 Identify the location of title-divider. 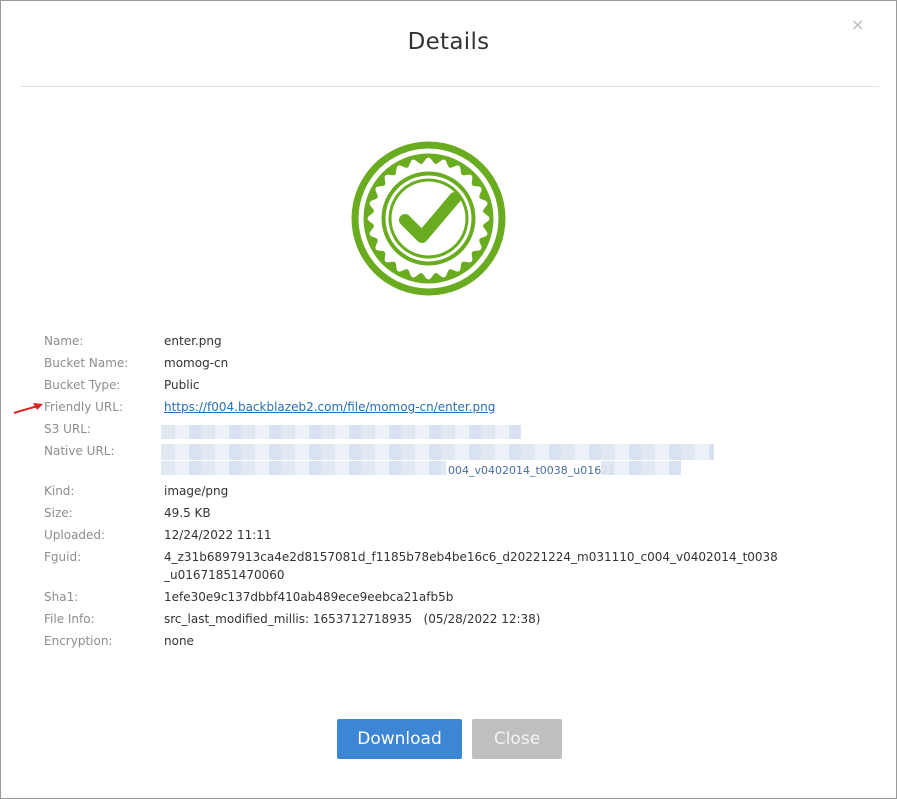
(449, 86).